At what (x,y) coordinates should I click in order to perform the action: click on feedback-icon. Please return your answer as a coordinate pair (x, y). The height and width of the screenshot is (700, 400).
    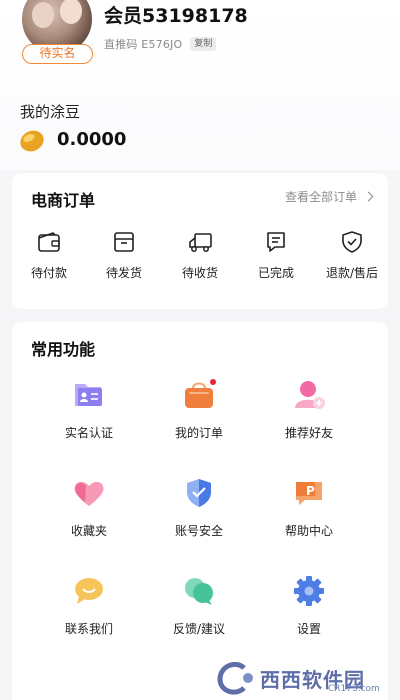
    Looking at the image, I should click on (199, 591).